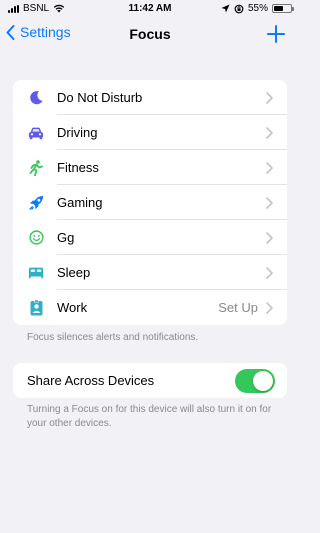  Describe the element at coordinates (150, 237) in the screenshot. I see `focus-item-gg: Gg` at that location.